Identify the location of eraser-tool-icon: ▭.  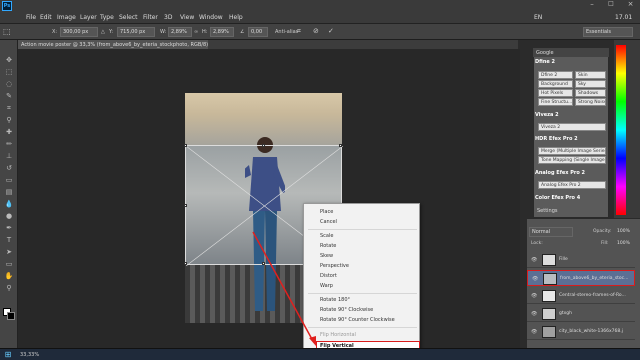
(9, 180).